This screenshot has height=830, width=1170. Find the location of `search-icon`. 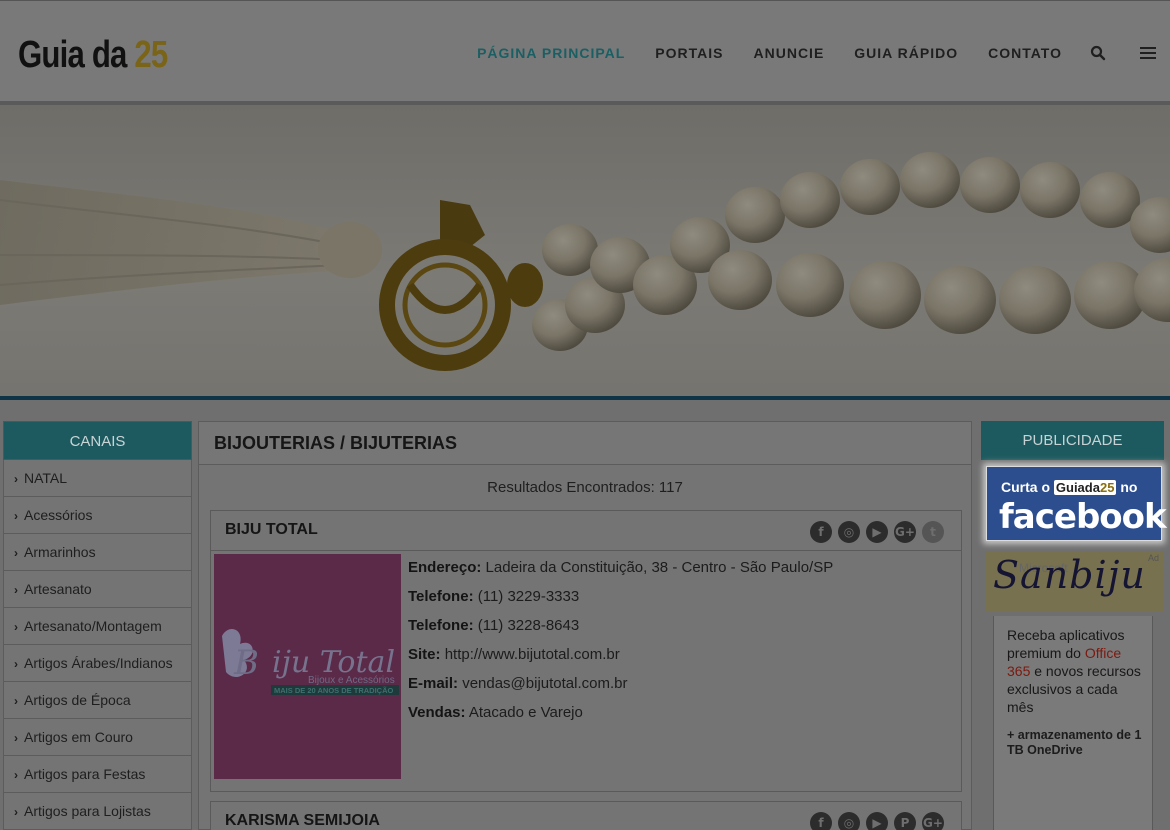

search-icon is located at coordinates (1098, 53).